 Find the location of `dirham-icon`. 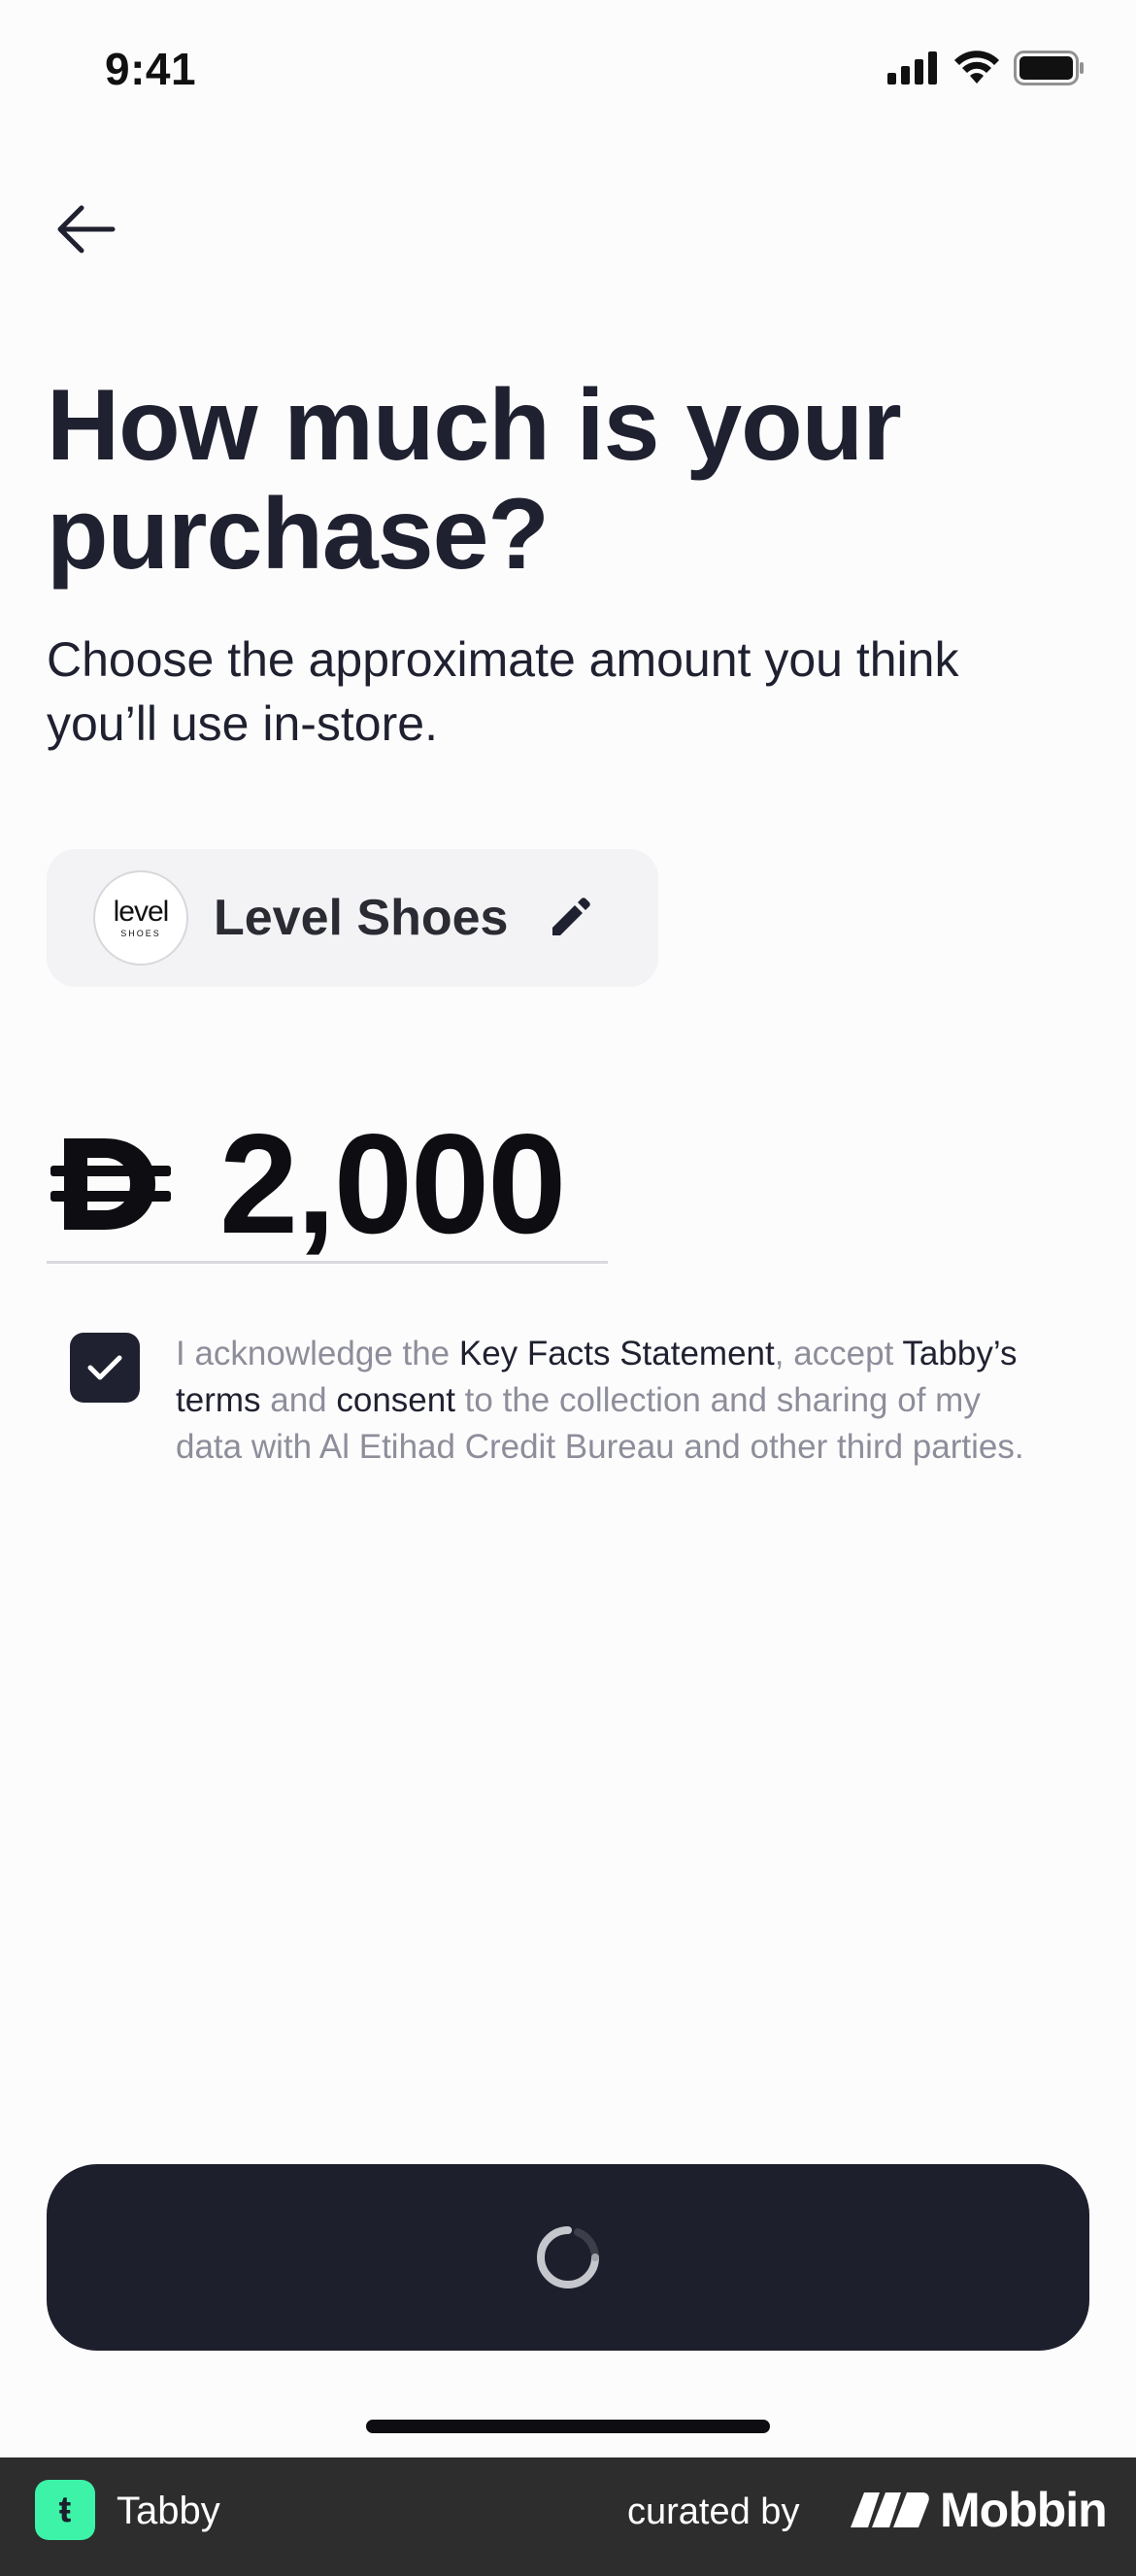

dirham-icon is located at coordinates (110, 1184).